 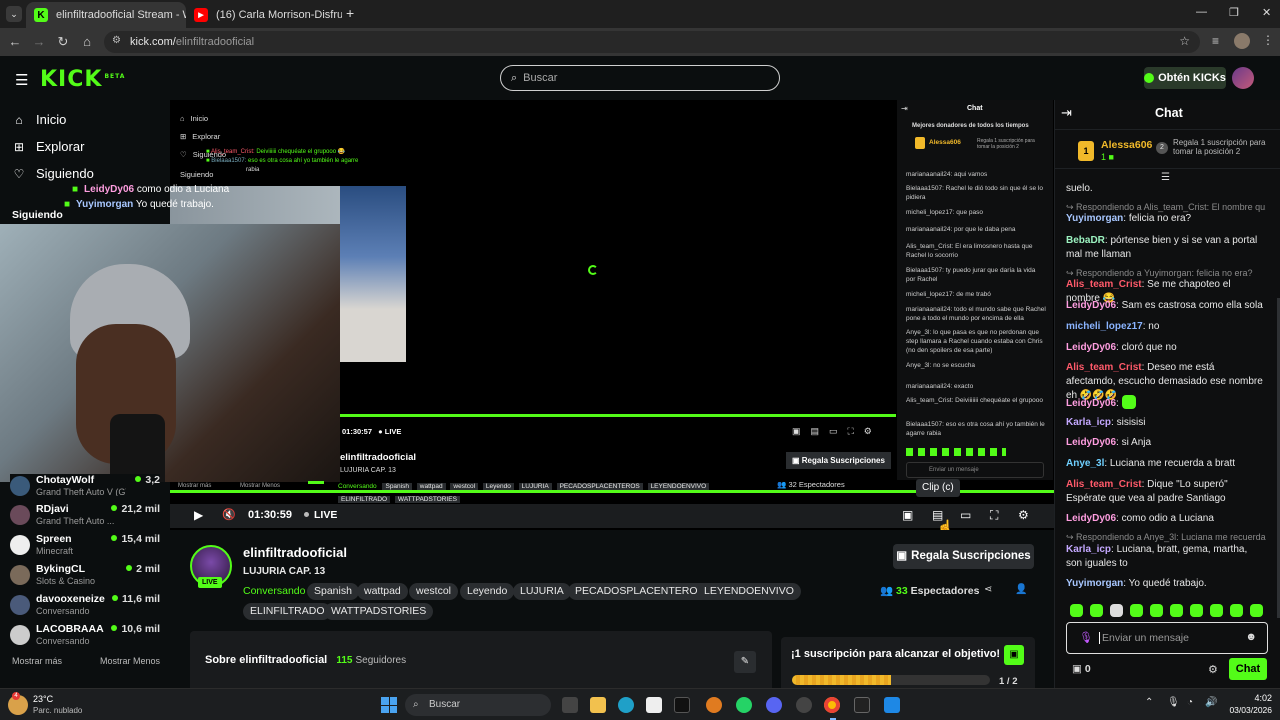 What do you see at coordinates (1201, 12) in the screenshot?
I see `minimize-icon: —` at bounding box center [1201, 12].